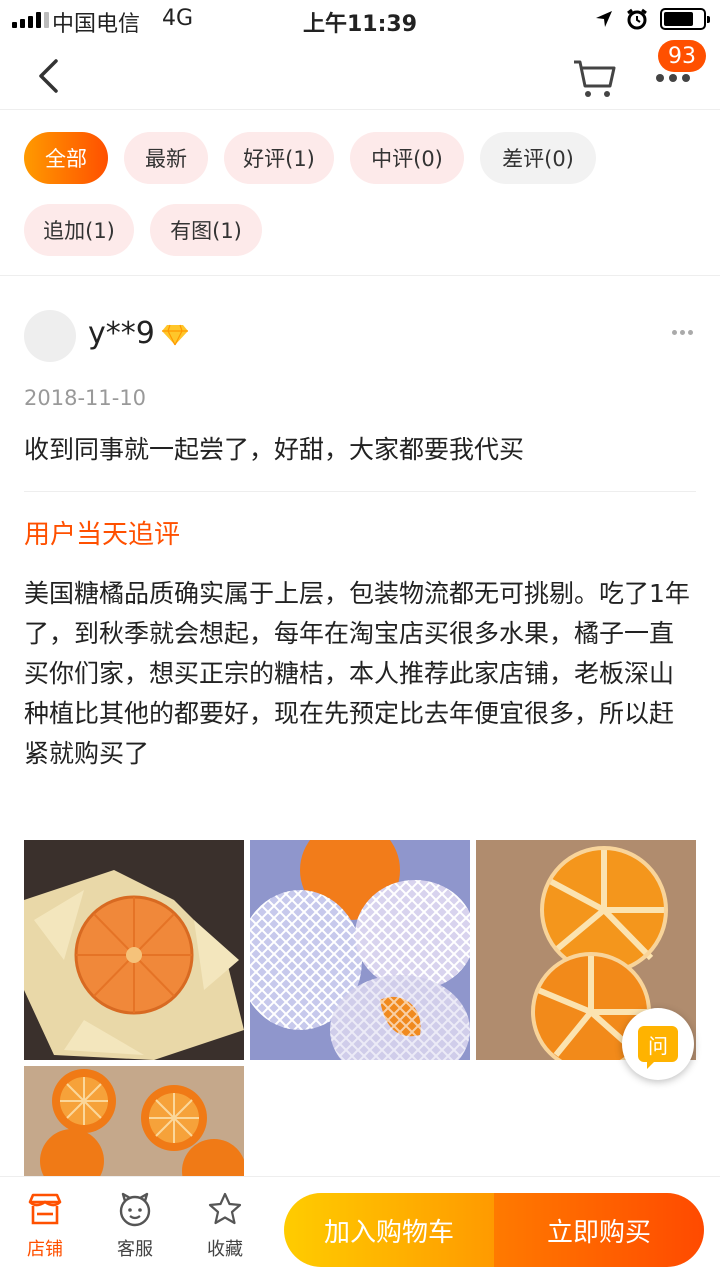  Describe the element at coordinates (682, 56) in the screenshot. I see `message-badge: 93` at that location.